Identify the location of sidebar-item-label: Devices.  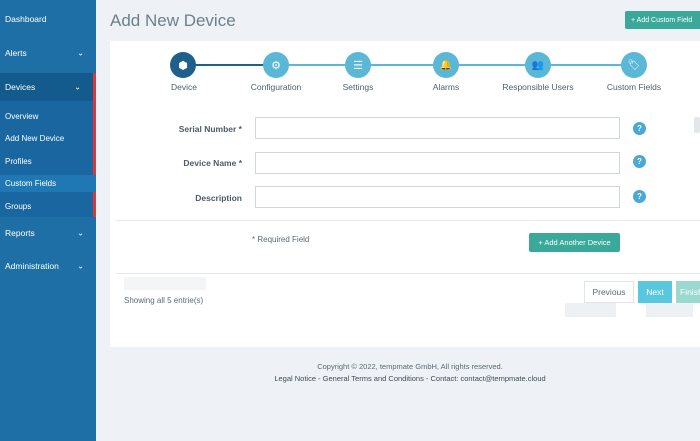
(20, 87).